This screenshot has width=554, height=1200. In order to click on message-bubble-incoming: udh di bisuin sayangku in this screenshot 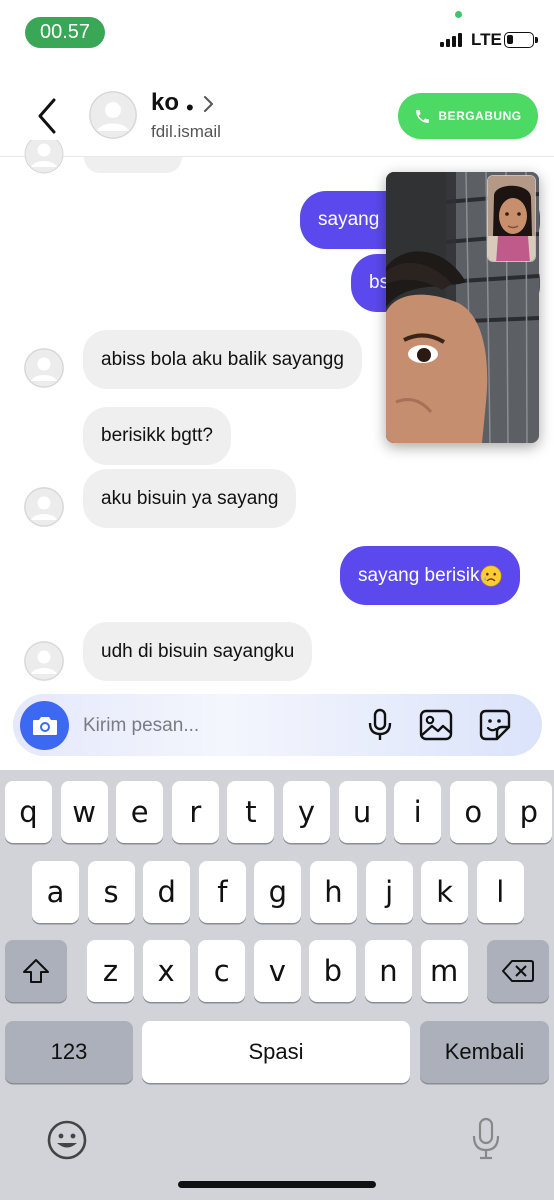, I will do `click(198, 651)`.